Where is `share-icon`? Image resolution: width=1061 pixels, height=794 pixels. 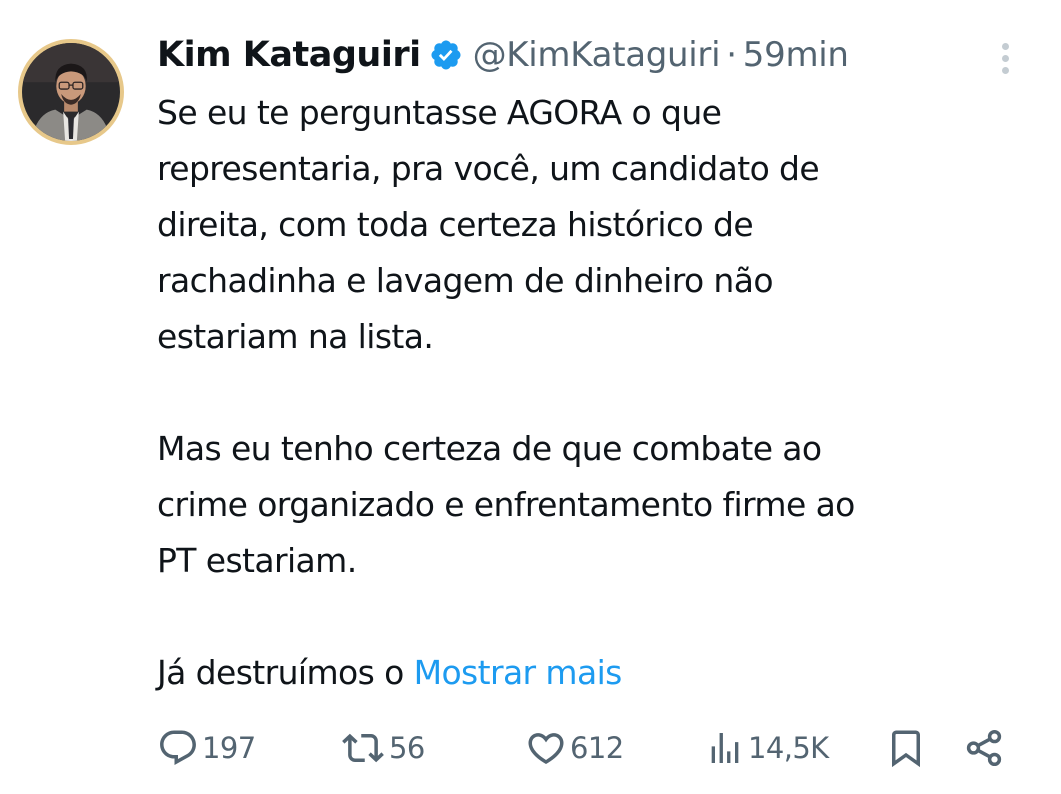
share-icon is located at coordinates (984, 748).